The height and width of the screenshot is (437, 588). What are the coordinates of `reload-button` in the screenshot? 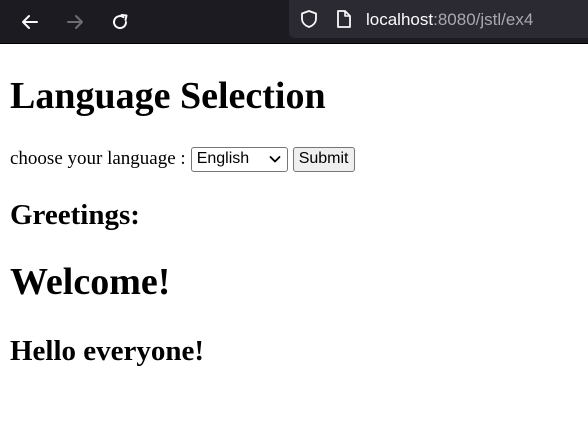 It's located at (120, 22).